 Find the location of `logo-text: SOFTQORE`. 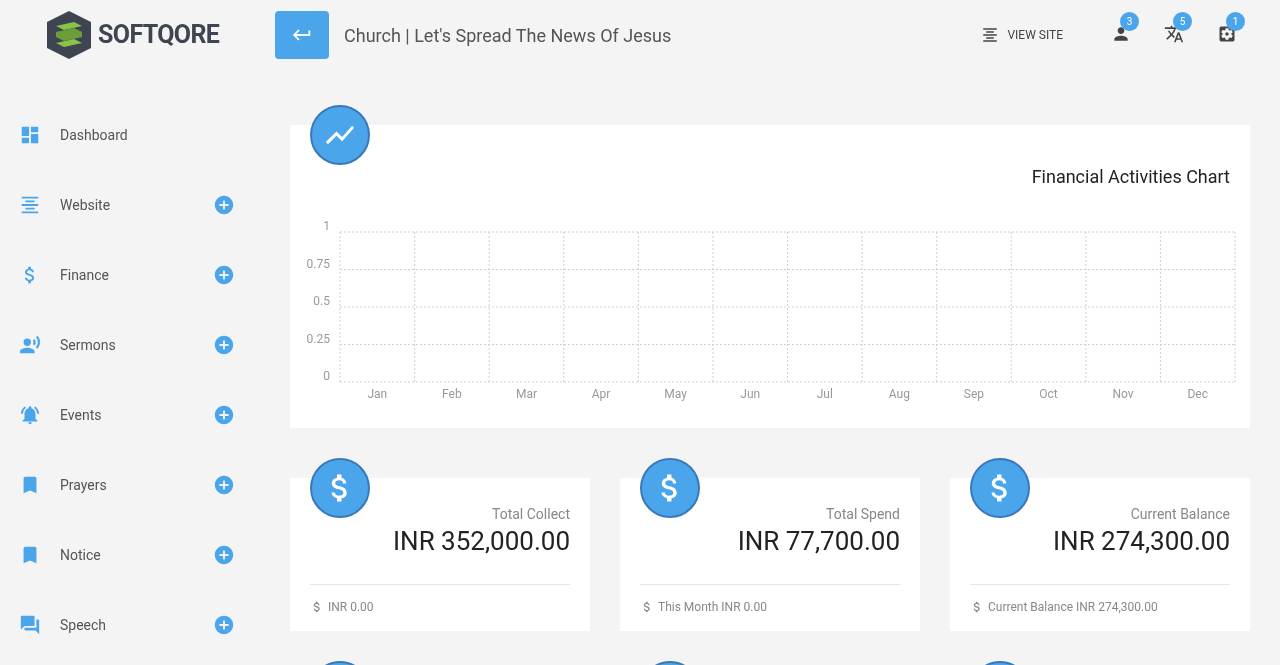

logo-text: SOFTQORE is located at coordinates (159, 35).